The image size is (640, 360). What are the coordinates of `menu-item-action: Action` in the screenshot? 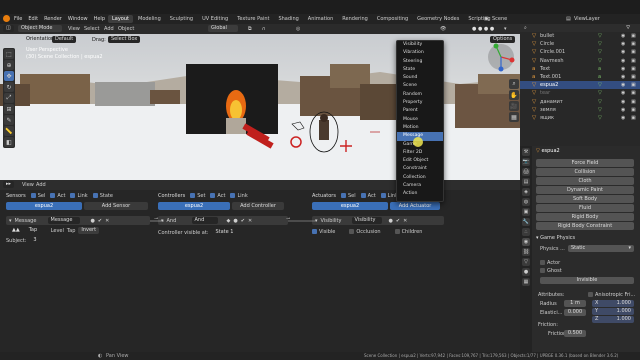 It's located at (420, 194).